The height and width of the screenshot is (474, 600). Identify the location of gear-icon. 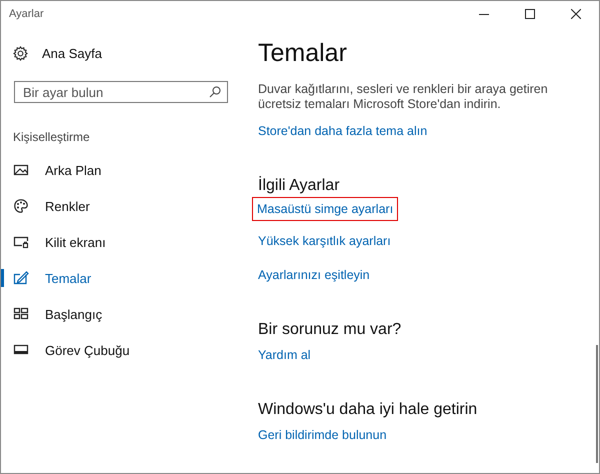
(20, 53).